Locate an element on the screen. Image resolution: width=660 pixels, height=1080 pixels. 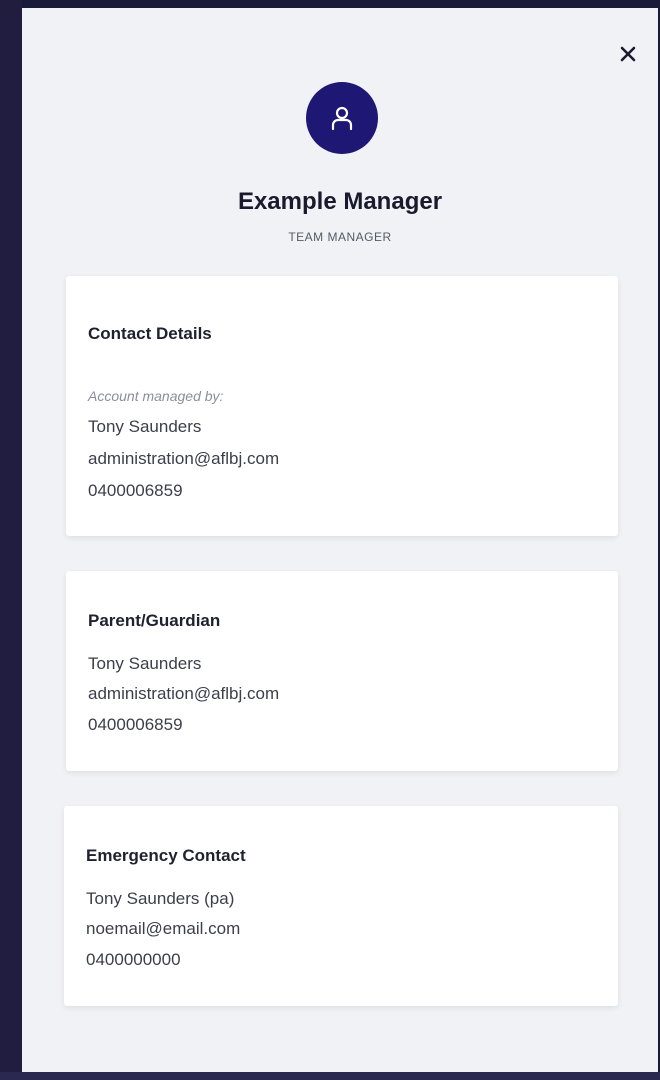
card-title: Parent/Guardian is located at coordinates (154, 620).